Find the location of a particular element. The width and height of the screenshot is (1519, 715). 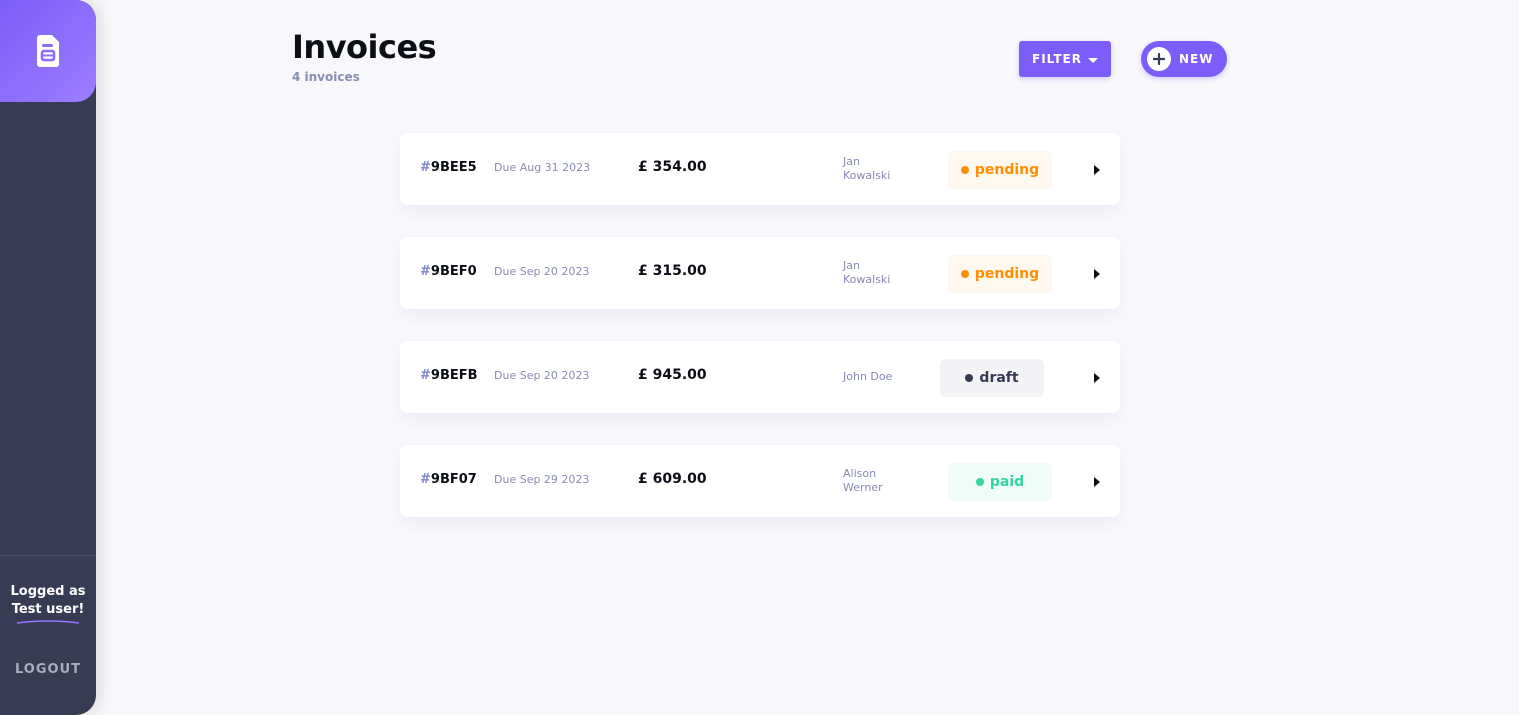

invoice-due-date: Due Aug 31 2023 is located at coordinates (542, 167).